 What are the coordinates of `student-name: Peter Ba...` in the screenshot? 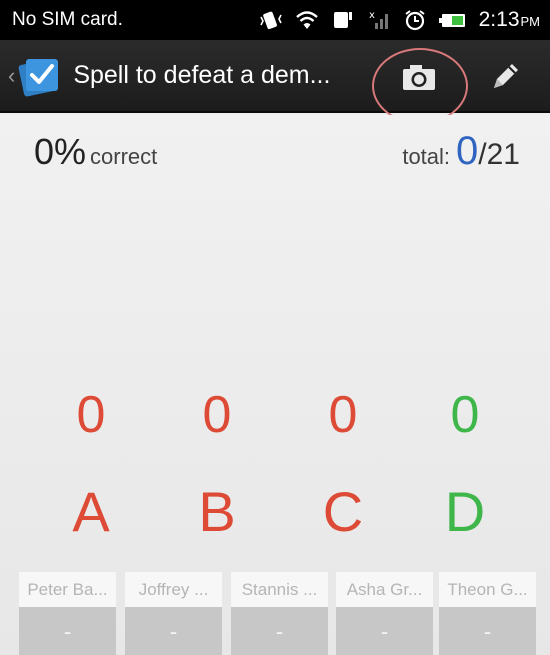 It's located at (67, 589).